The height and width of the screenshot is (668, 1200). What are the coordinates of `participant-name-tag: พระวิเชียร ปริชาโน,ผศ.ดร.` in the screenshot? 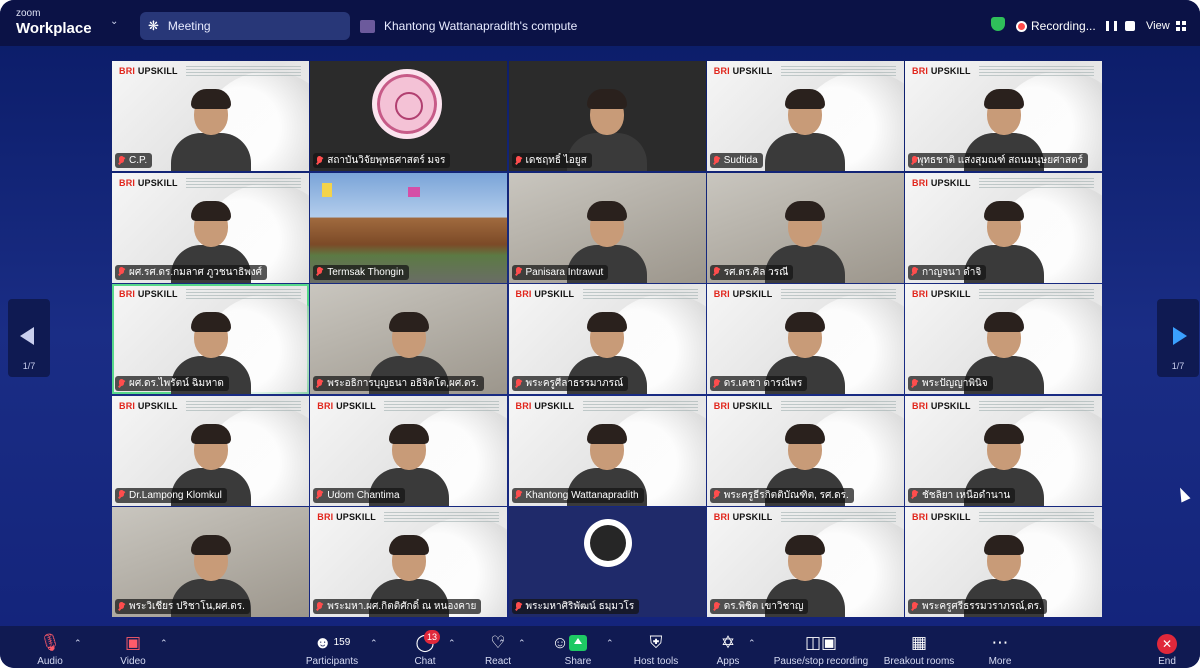 It's located at (182, 606).